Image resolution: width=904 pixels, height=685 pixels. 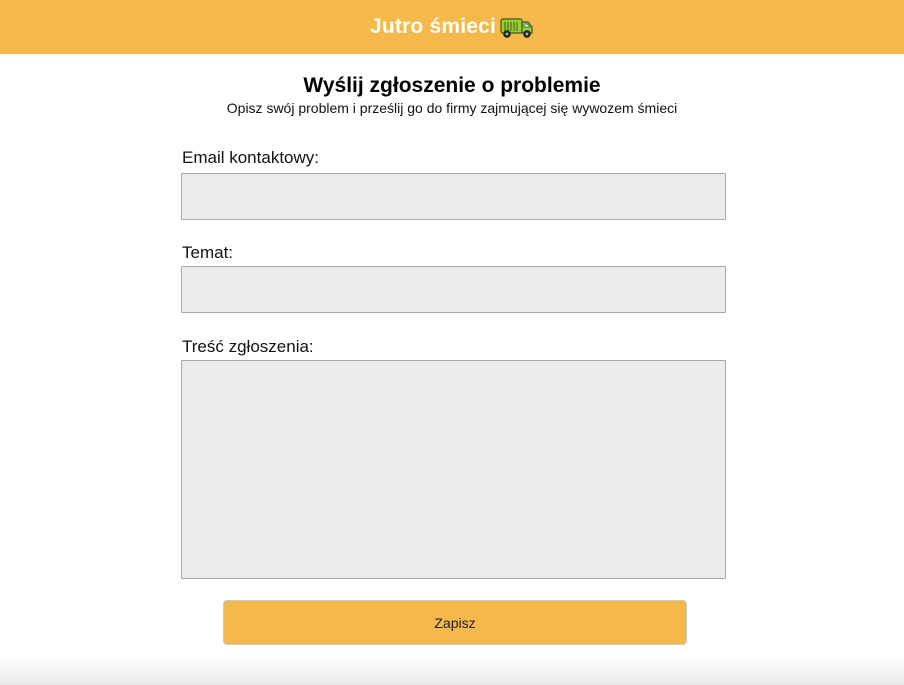 What do you see at coordinates (433, 26) in the screenshot?
I see `app-title: Jutro śmieci` at bounding box center [433, 26].